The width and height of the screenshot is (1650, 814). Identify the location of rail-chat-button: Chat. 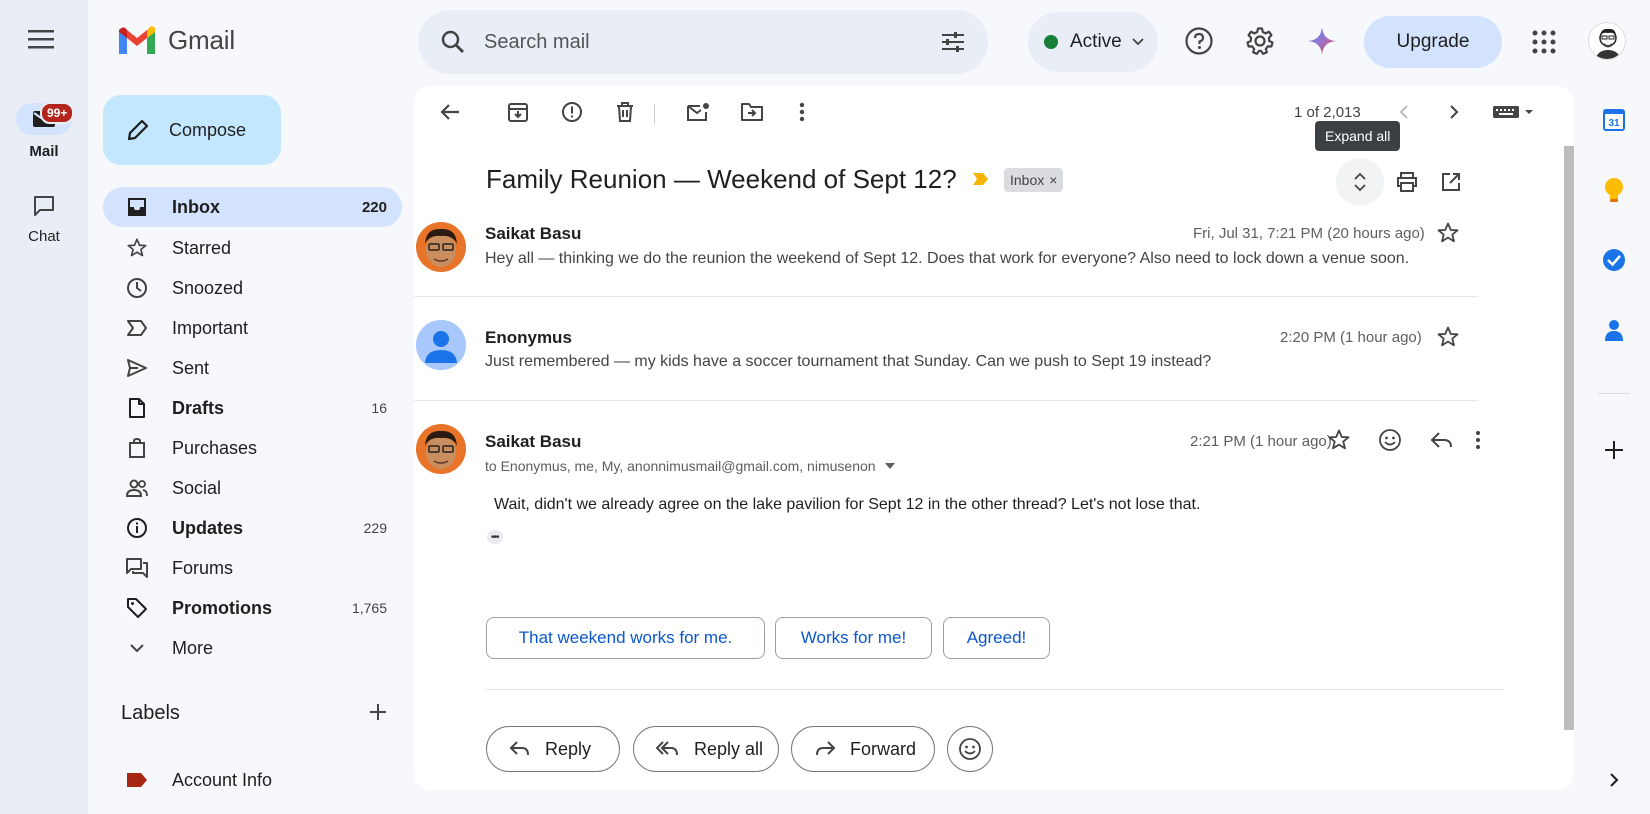
(44, 217).